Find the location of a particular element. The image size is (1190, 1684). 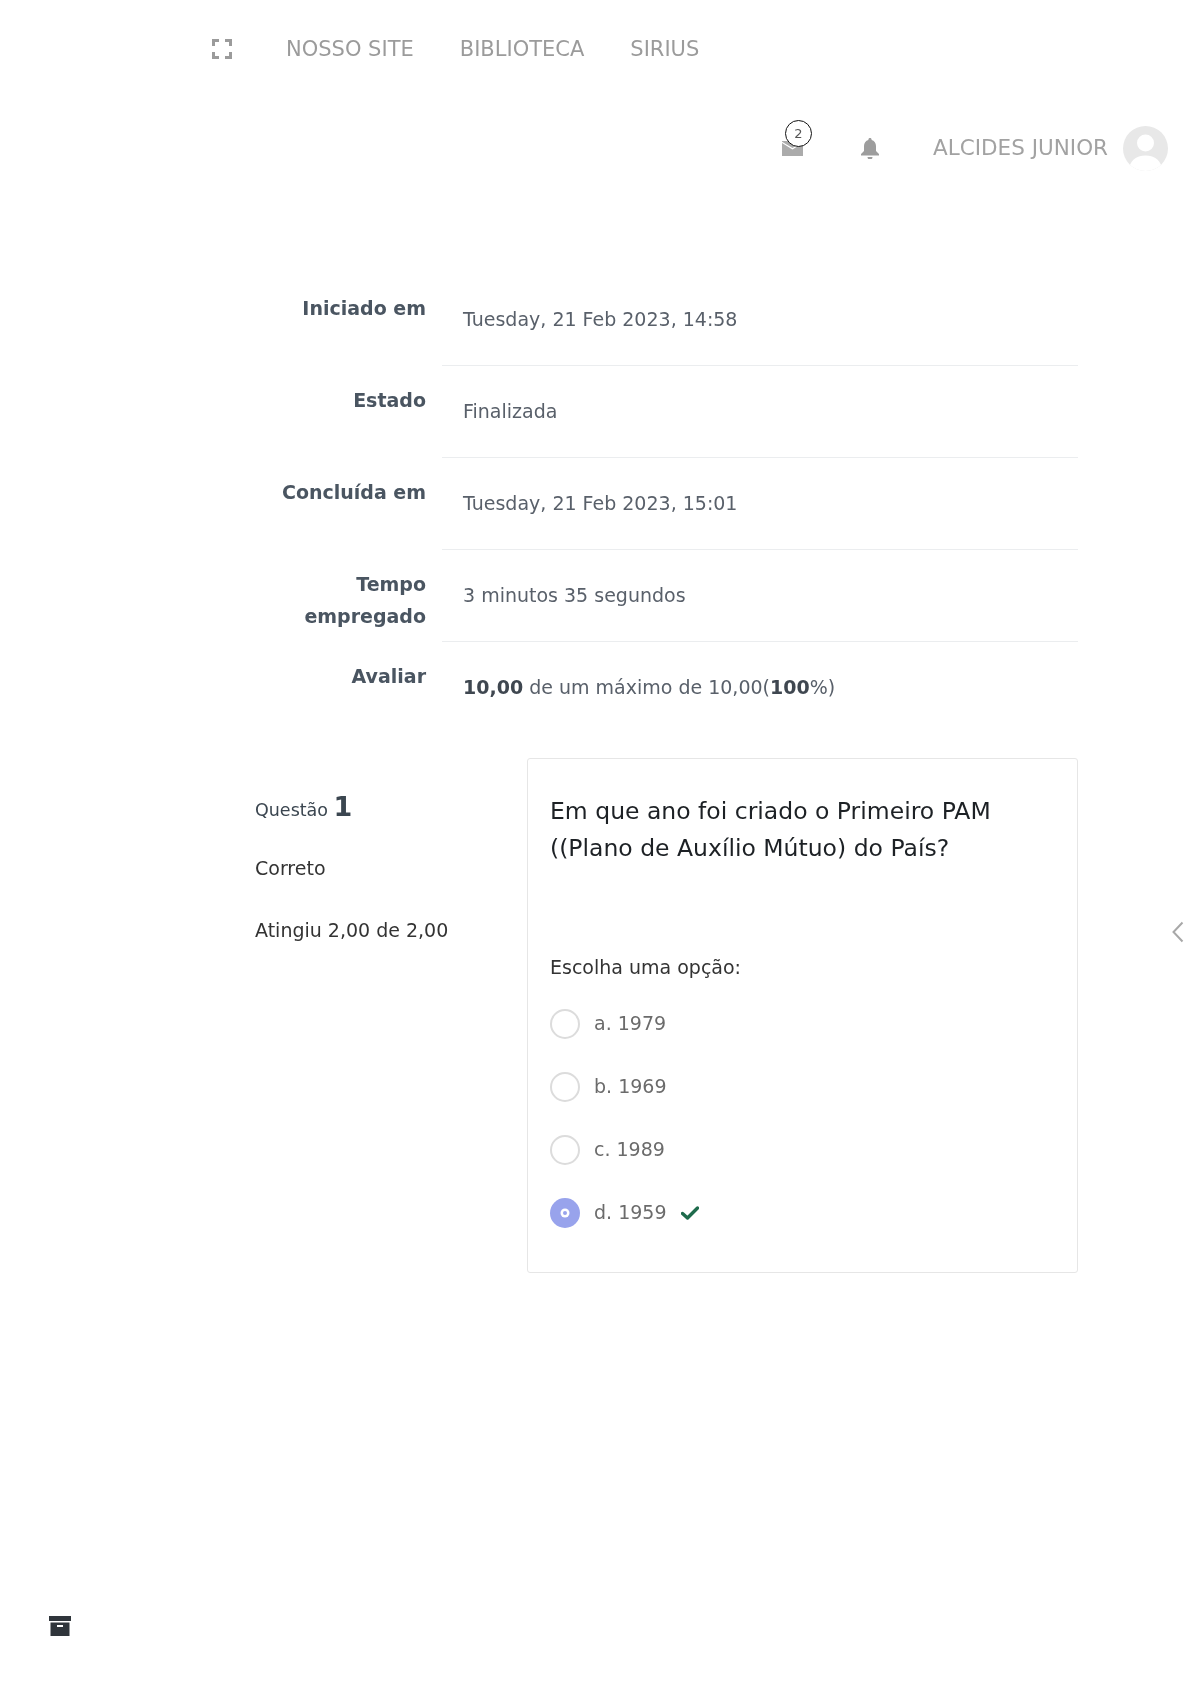

message-count-badge: 2 is located at coordinates (798, 133).